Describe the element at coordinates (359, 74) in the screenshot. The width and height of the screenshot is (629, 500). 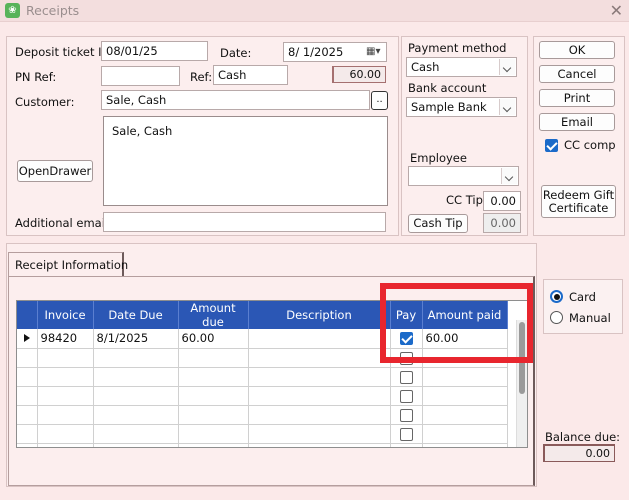
I see `amount-display: 60.00` at that location.